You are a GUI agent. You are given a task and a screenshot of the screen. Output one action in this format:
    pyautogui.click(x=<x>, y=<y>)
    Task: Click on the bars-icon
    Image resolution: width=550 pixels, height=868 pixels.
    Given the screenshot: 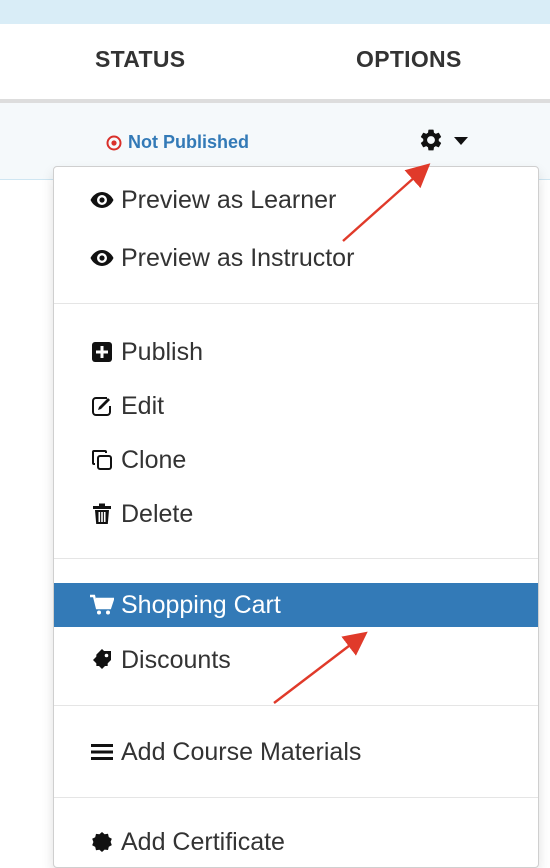 What is the action you would take?
    pyautogui.click(x=102, y=752)
    